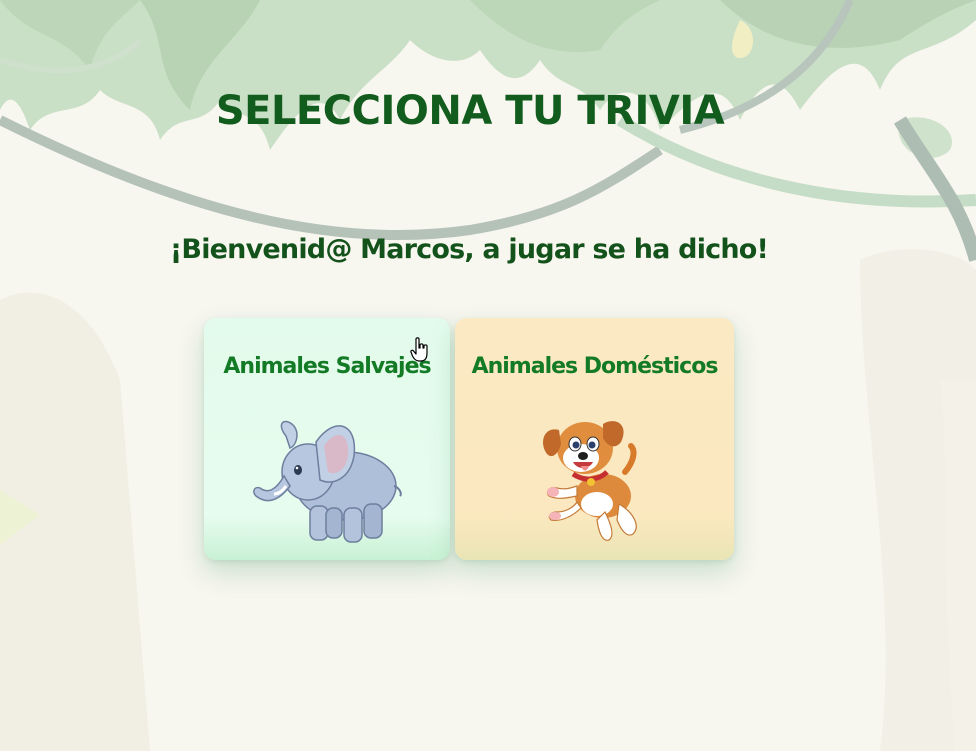 This screenshot has width=976, height=751. What do you see at coordinates (595, 366) in the screenshot?
I see `card-title-domestic-animals: Animales Domésticos` at bounding box center [595, 366].